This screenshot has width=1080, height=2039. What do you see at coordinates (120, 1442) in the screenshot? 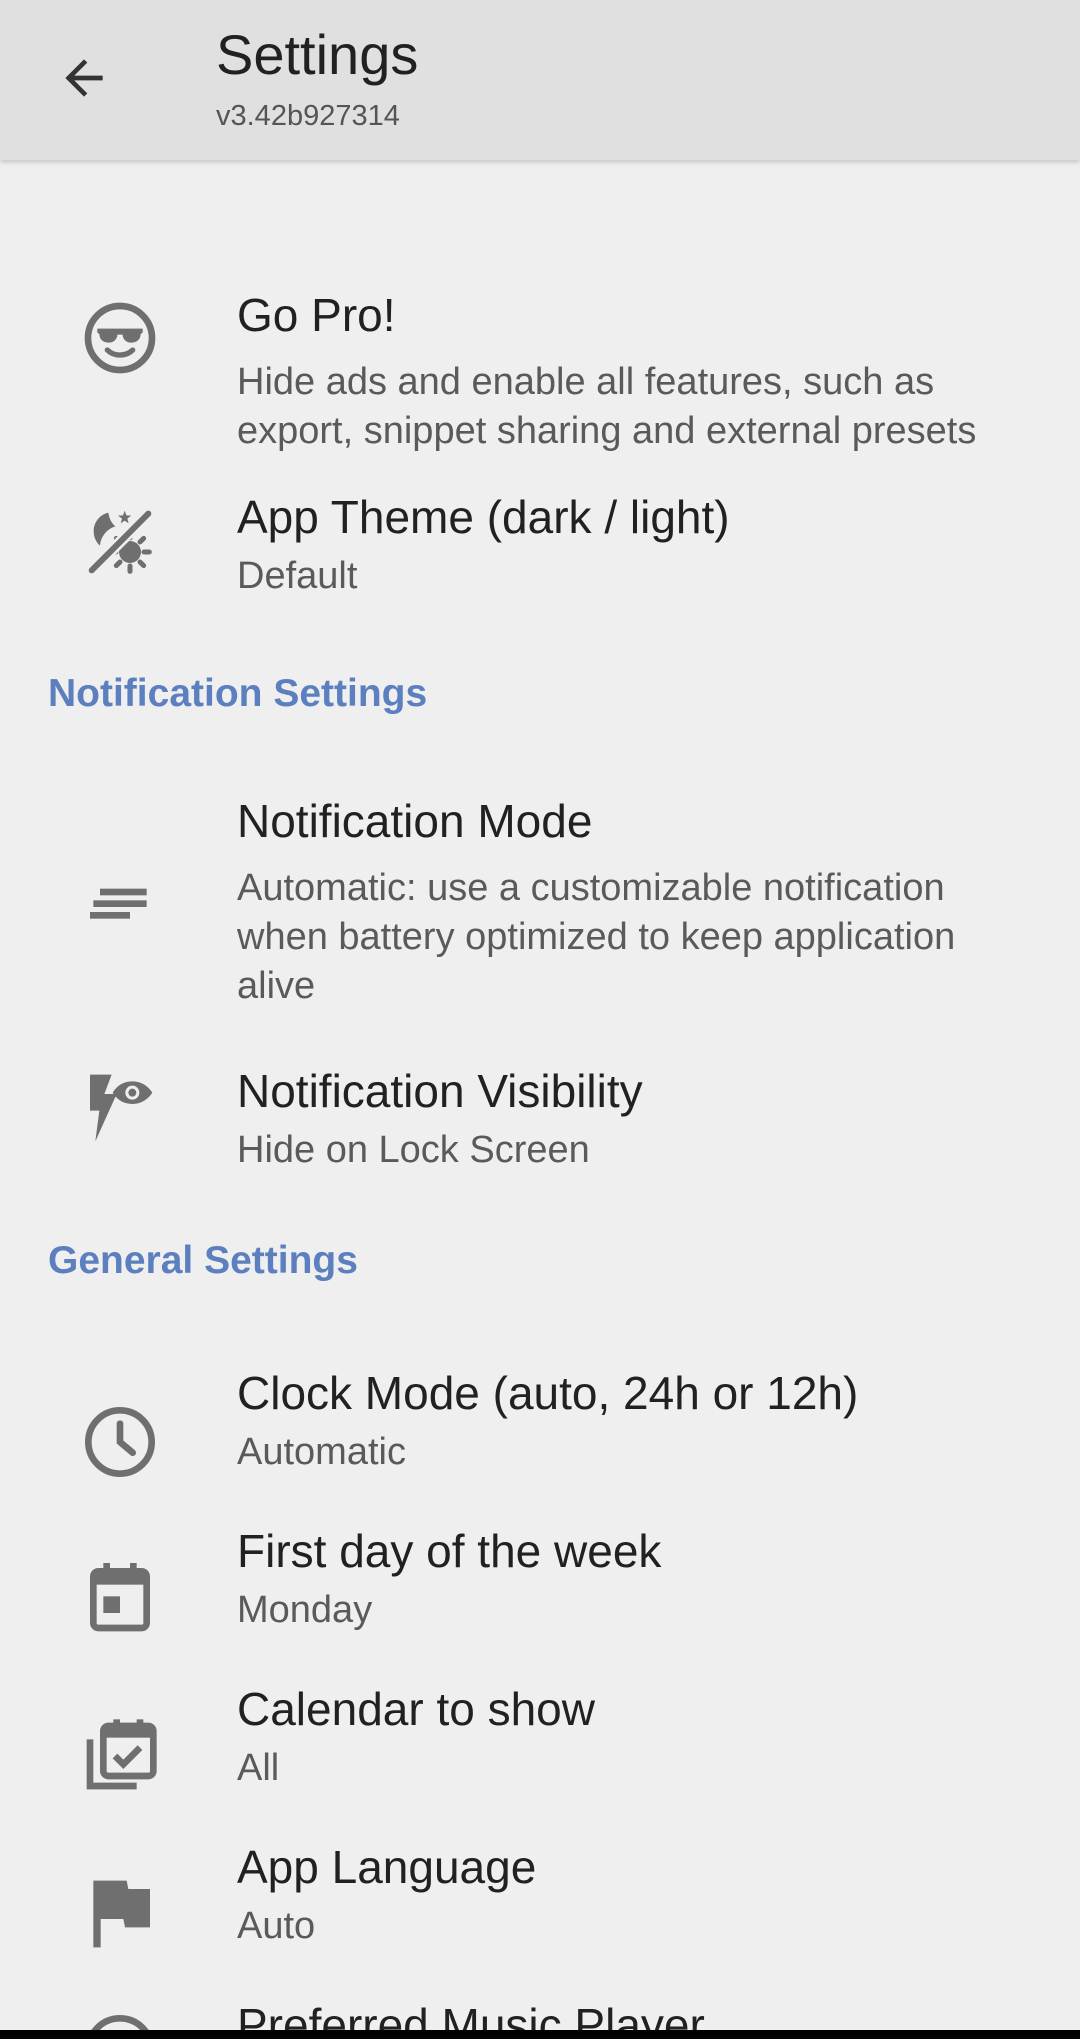
I see `clock-icon` at bounding box center [120, 1442].